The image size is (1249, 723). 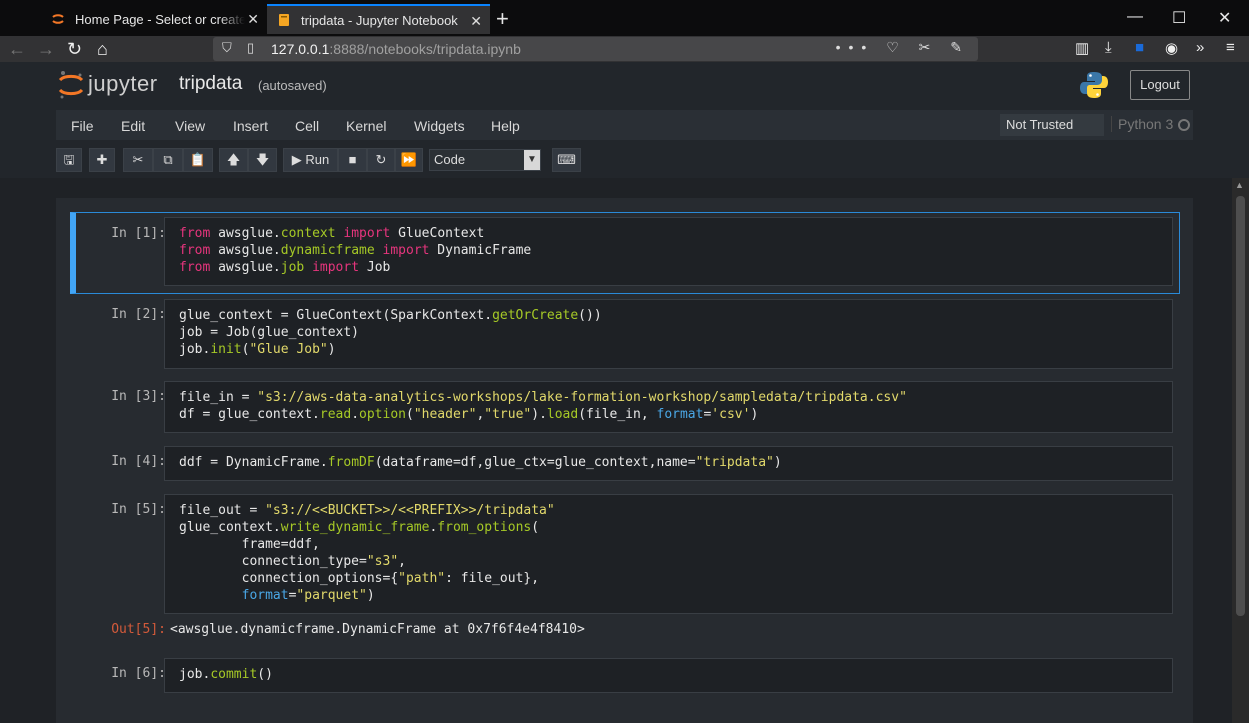 What do you see at coordinates (532, 160) in the screenshot?
I see `chevron-down-icon: ▼` at bounding box center [532, 160].